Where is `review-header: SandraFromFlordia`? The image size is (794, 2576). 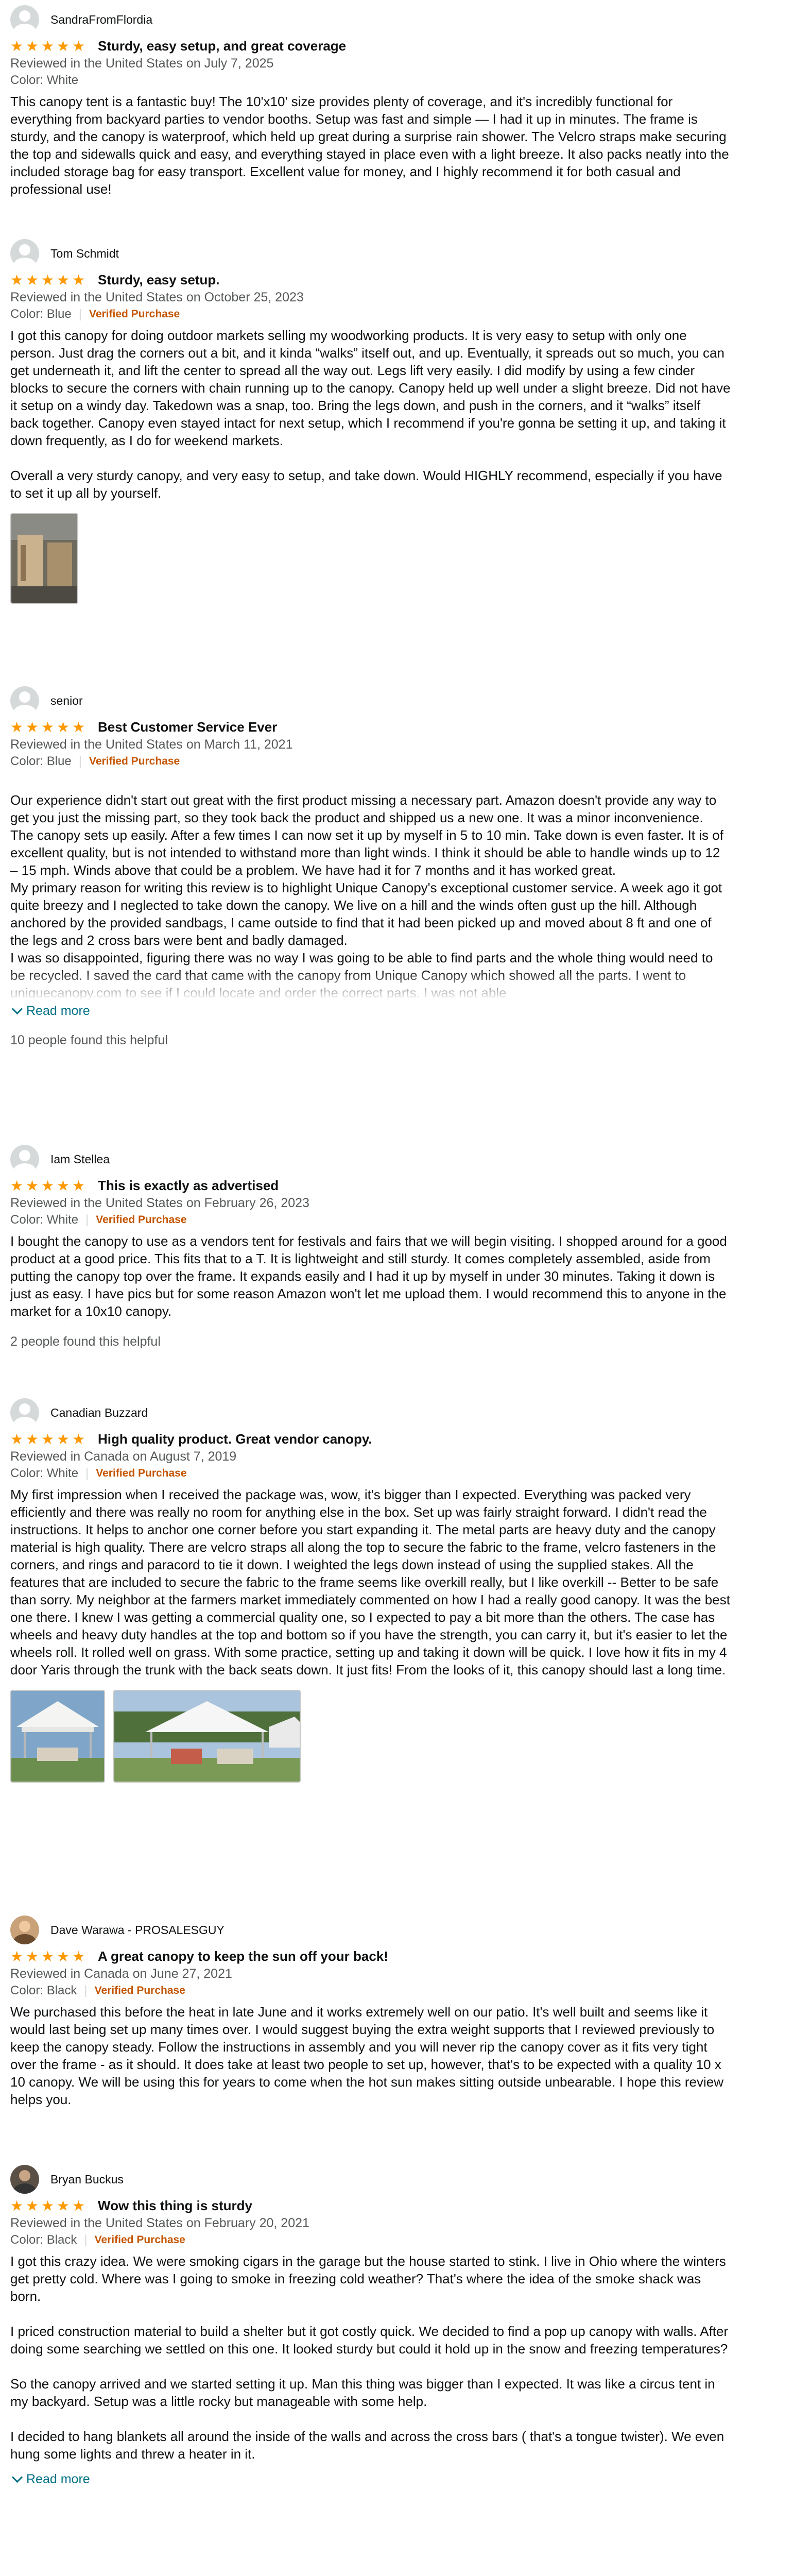
review-header: SandraFromFlordia is located at coordinates (370, 19).